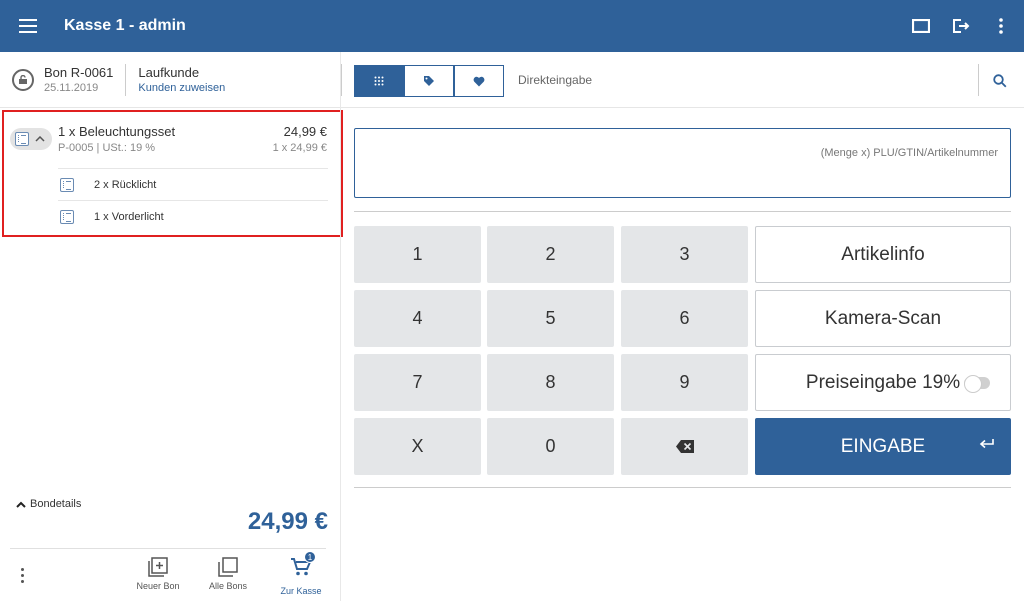 The height and width of the screenshot is (601, 1024). What do you see at coordinates (287, 521) in the screenshot?
I see `total-amount: 24,99 €` at bounding box center [287, 521].